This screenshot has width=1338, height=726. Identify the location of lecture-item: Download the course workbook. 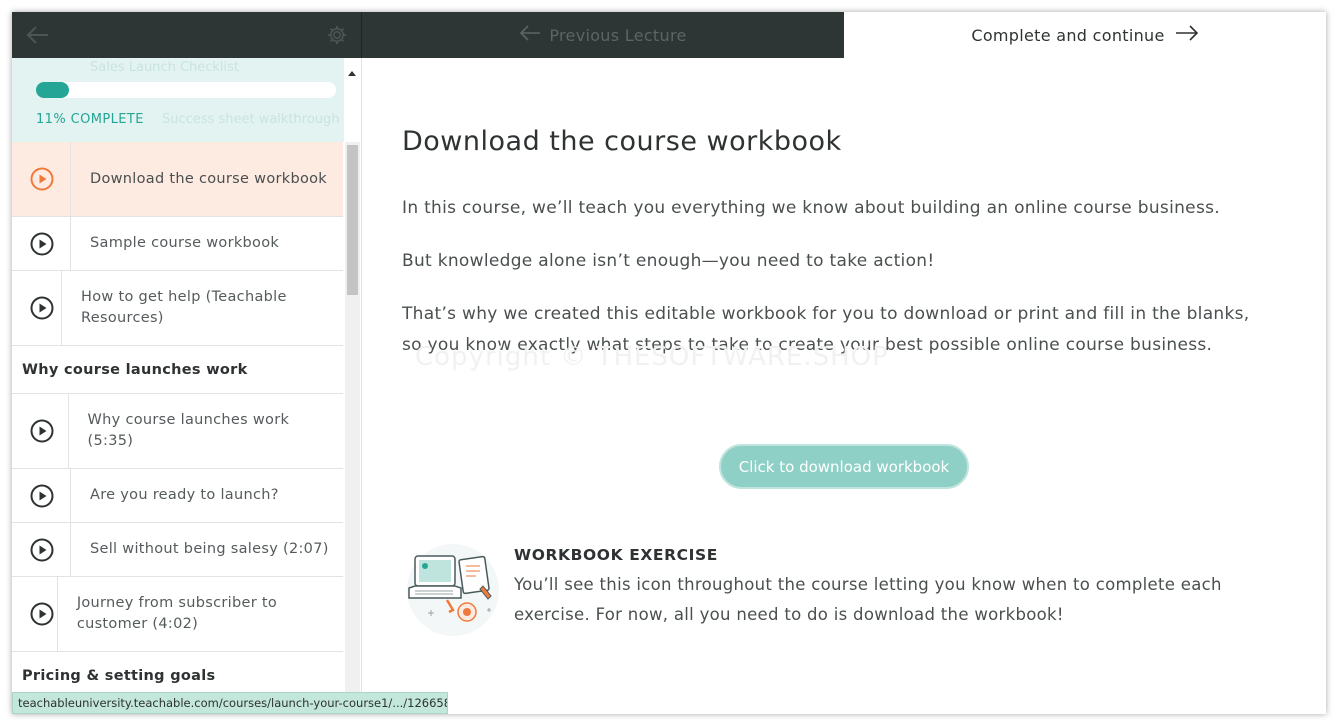
(177, 179).